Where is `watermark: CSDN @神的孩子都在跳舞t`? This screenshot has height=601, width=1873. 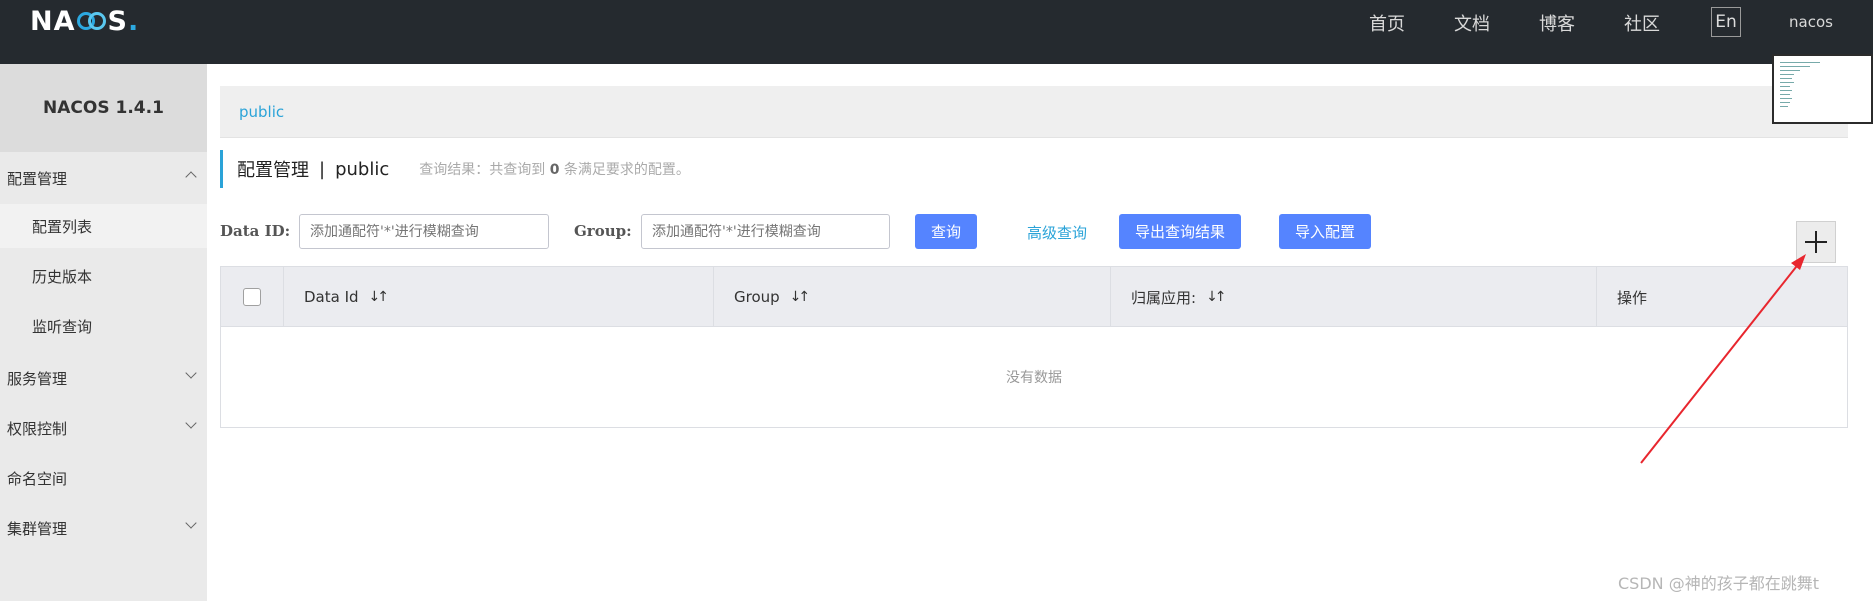
watermark: CSDN @神的孩子都在跳舞t is located at coordinates (1718, 583).